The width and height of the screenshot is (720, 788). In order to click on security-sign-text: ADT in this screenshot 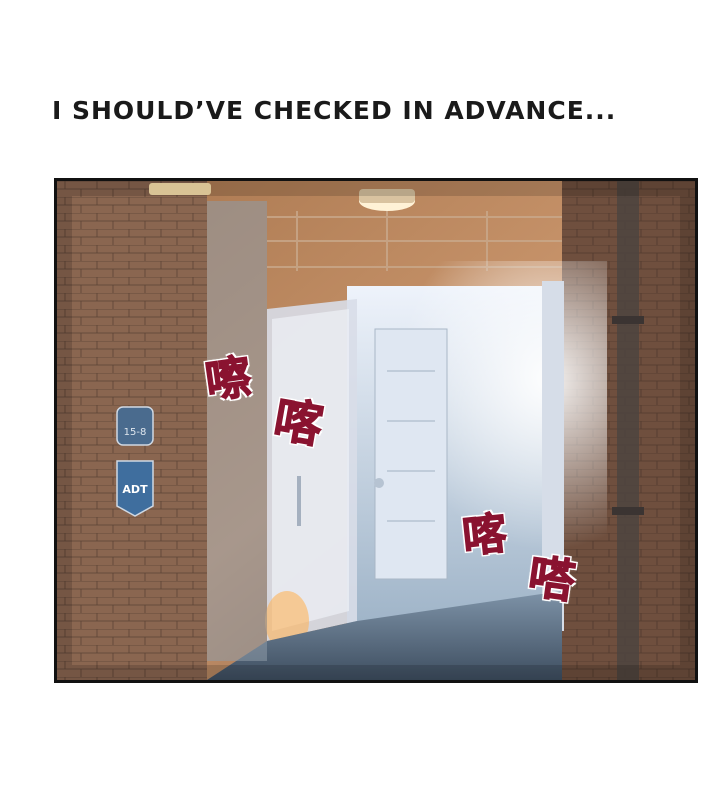, I will do `click(135, 489)`.